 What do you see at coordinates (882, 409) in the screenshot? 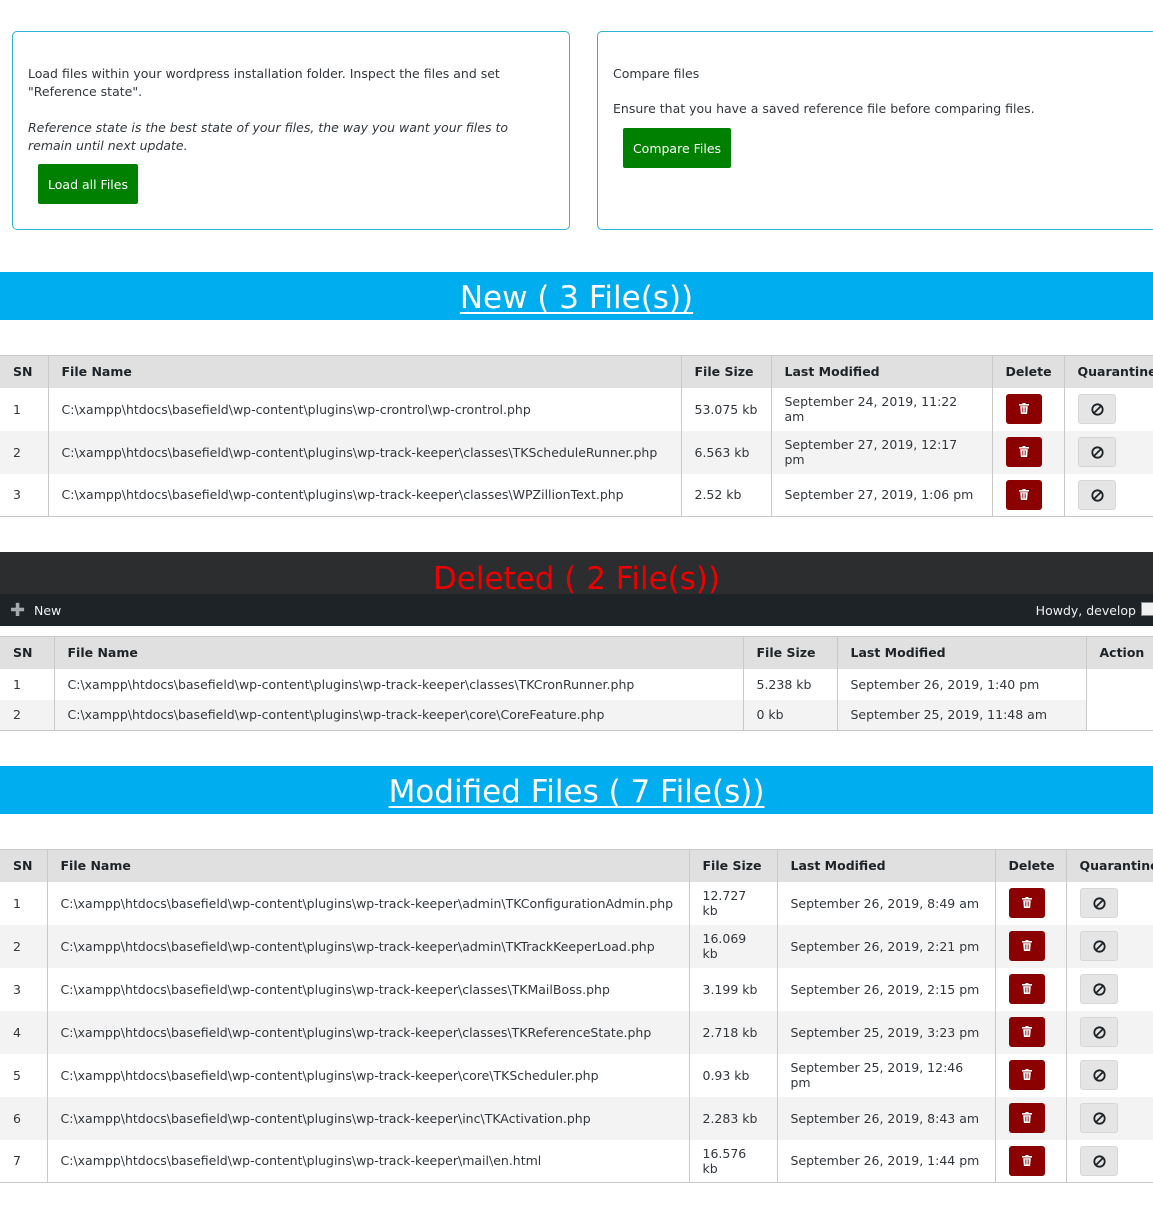
I see `row-last-modified: September 24, 2019, 11:22 am` at bounding box center [882, 409].